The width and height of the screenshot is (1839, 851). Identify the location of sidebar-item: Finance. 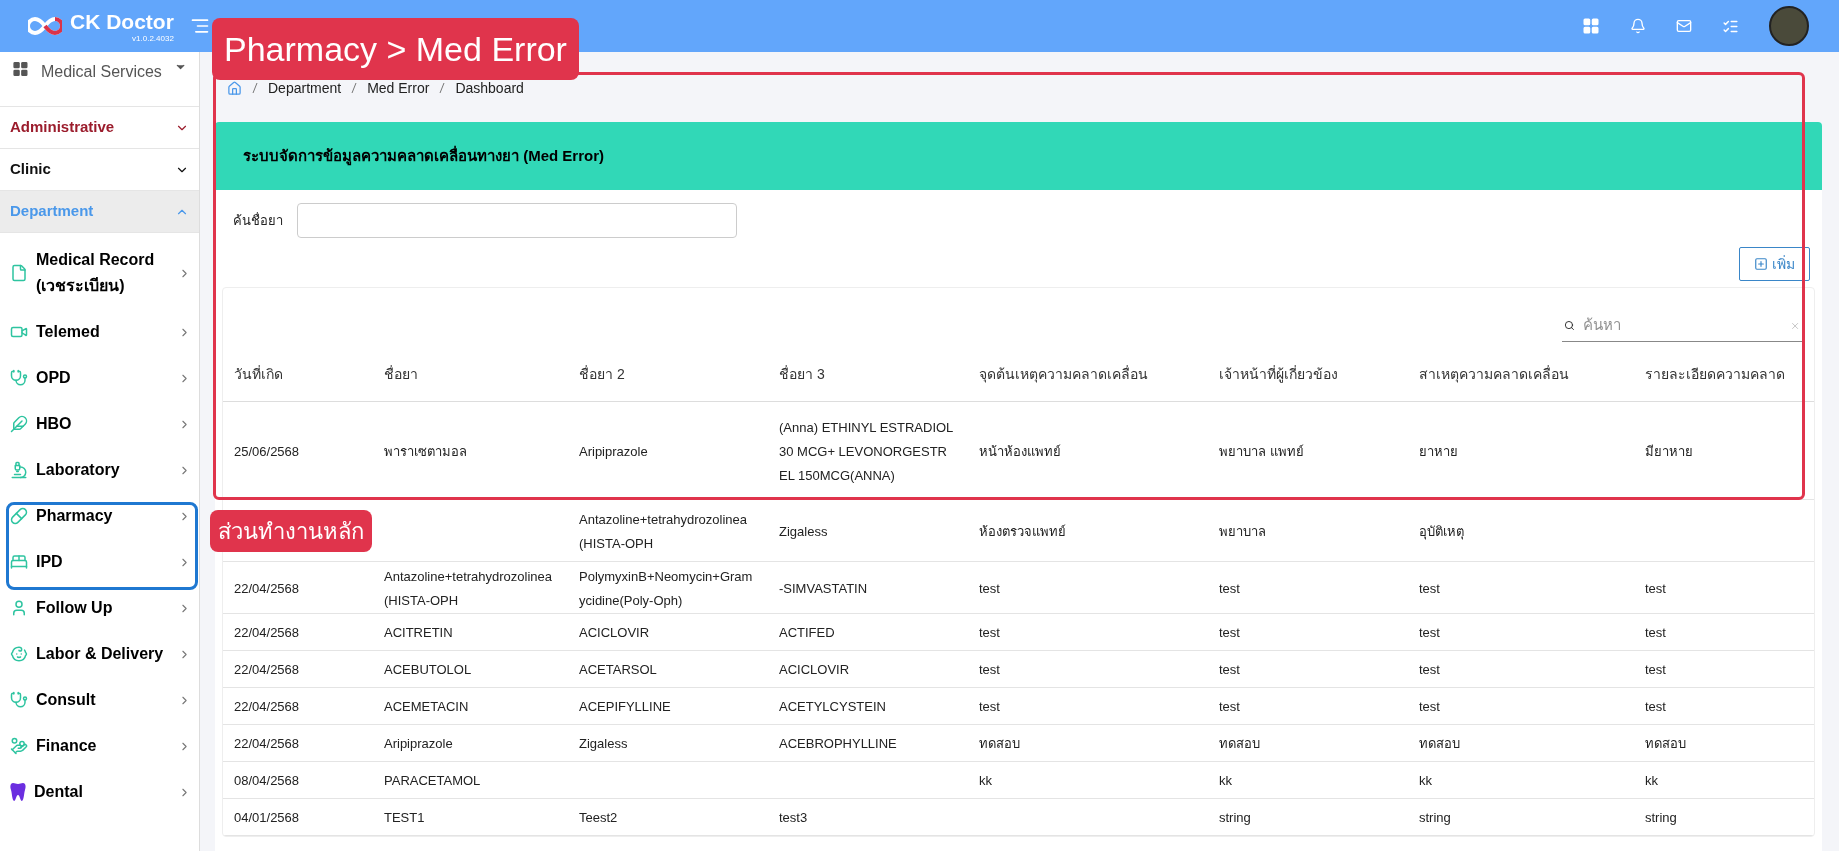
(99, 746).